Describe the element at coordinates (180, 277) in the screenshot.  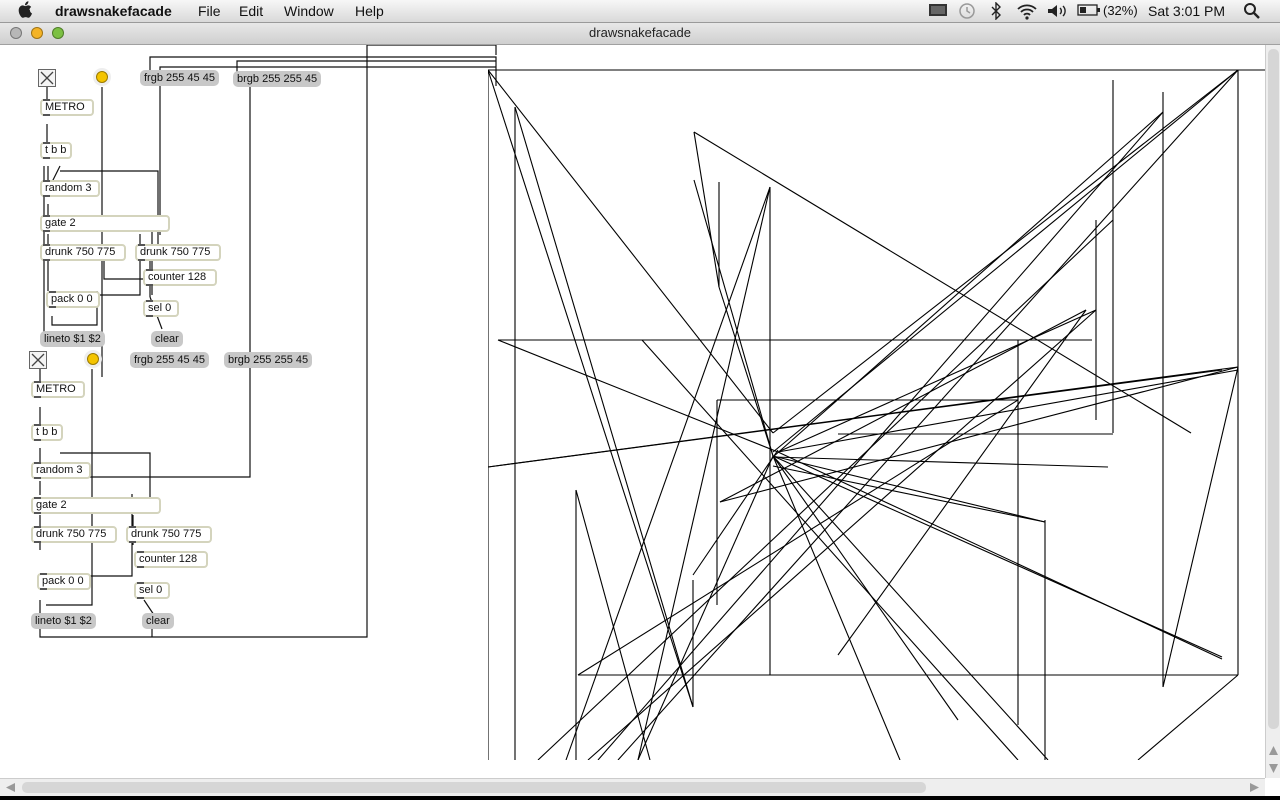
I see `counter-object-top: counter 128` at that location.